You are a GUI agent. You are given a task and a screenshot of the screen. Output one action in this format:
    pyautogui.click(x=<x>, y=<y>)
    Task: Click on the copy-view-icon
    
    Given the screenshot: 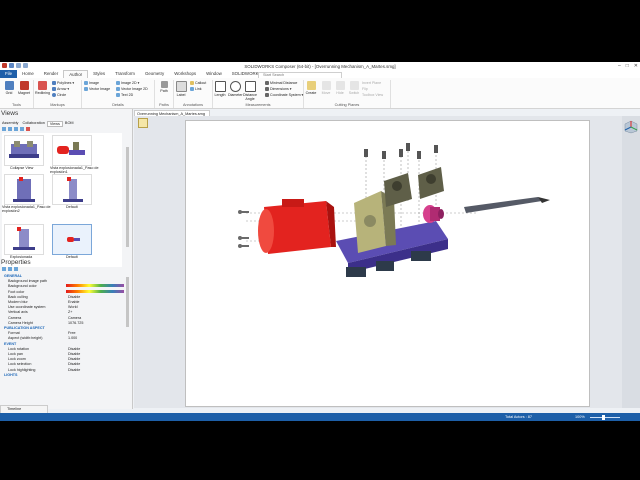 What is the action you would take?
    pyautogui.click(x=16, y=129)
    